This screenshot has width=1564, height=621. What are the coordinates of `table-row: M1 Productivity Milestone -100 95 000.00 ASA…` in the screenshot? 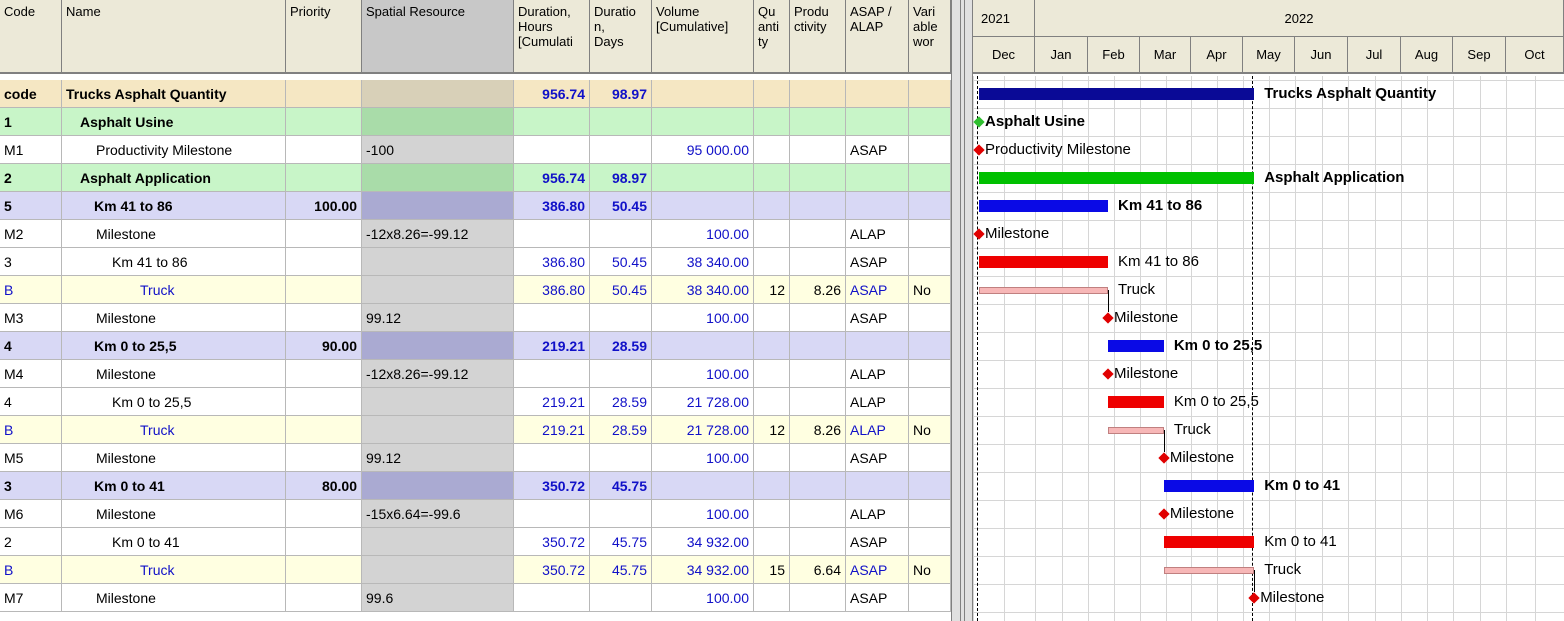 It's located at (475, 150).